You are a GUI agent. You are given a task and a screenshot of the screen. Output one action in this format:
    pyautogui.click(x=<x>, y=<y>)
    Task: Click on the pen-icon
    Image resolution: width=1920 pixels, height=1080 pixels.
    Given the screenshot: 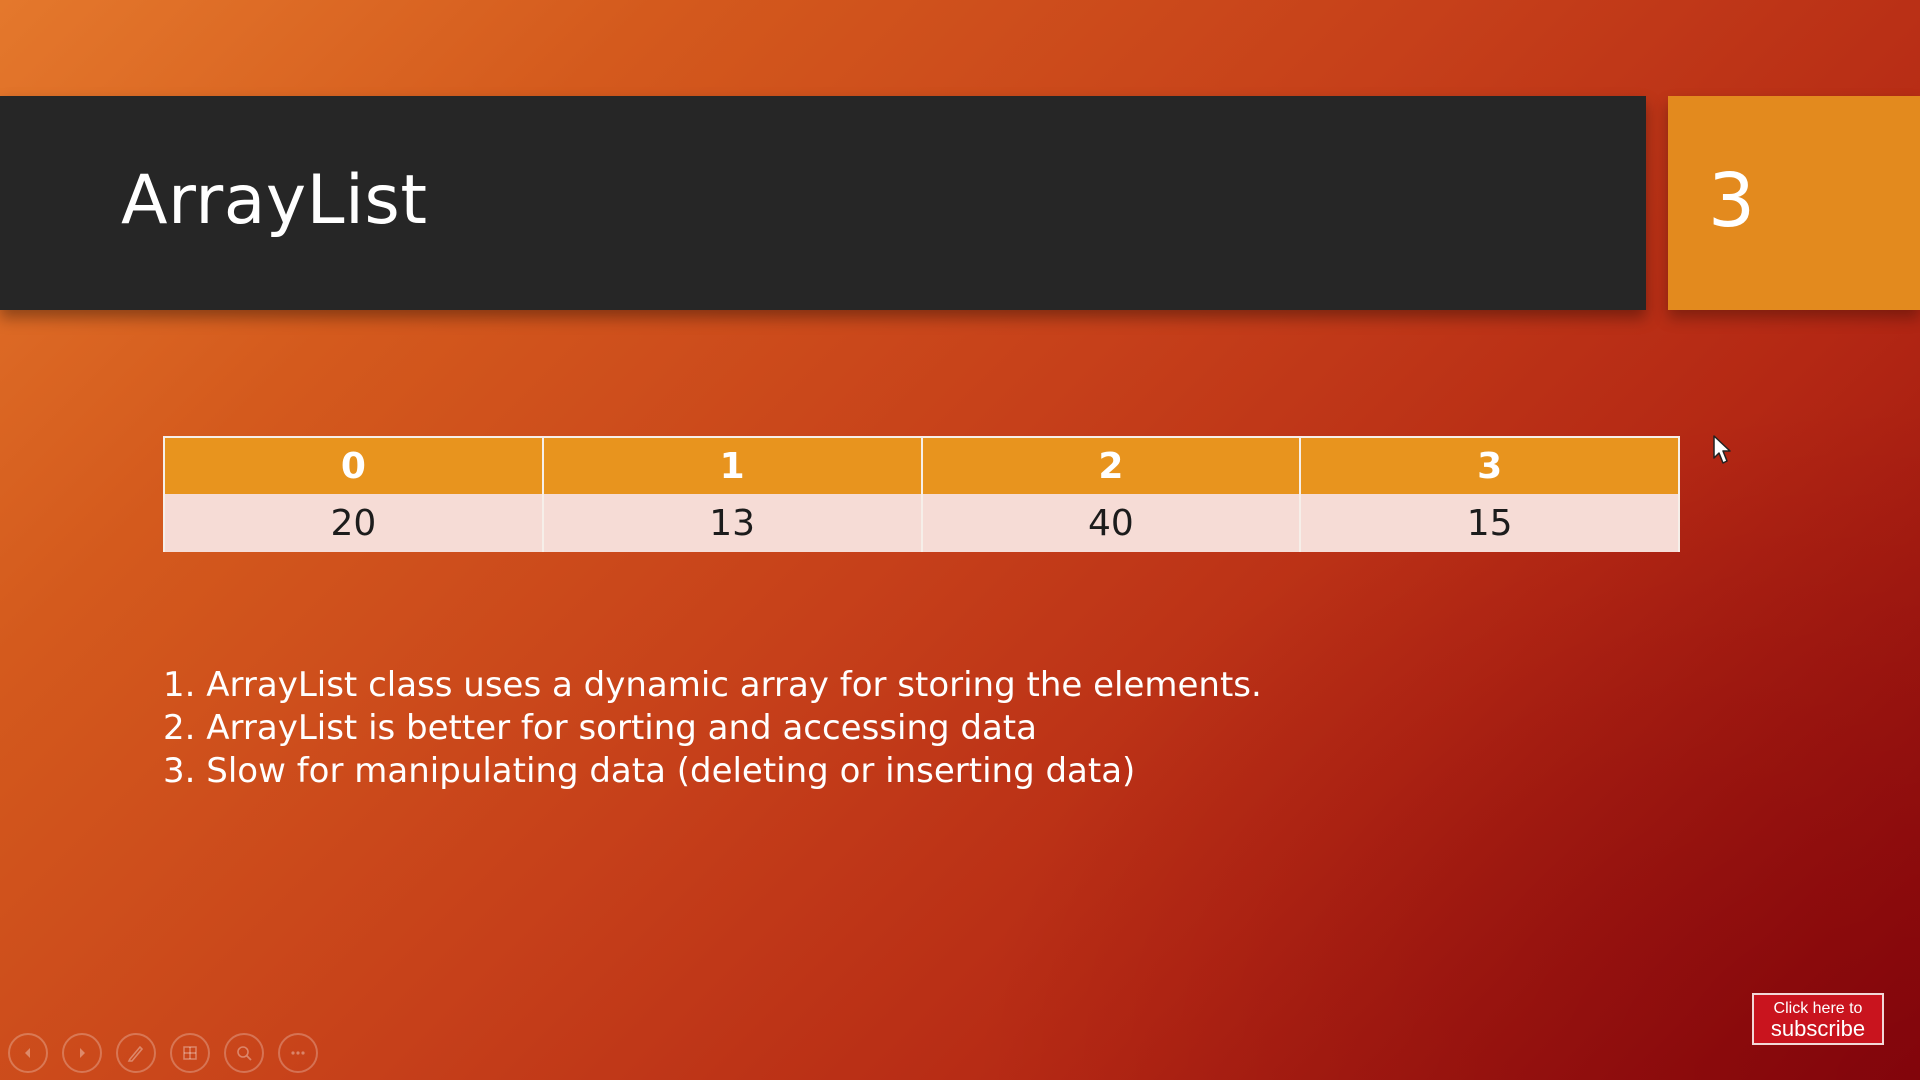 What is the action you would take?
    pyautogui.click(x=135, y=1053)
    